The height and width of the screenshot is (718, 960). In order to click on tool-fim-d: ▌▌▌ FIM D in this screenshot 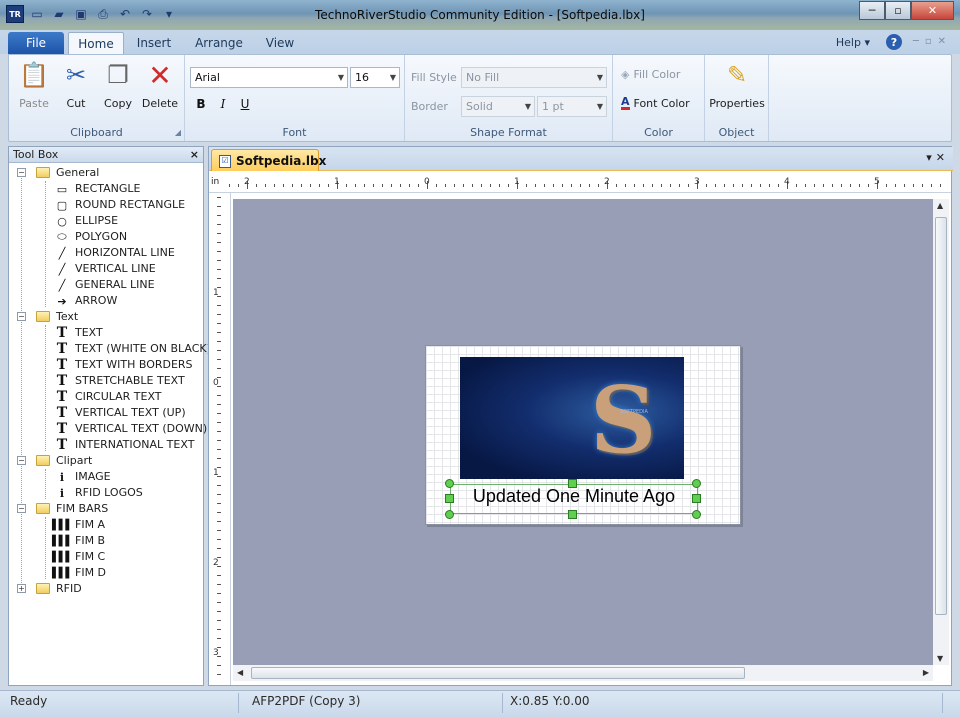, I will do `click(106, 573)`.